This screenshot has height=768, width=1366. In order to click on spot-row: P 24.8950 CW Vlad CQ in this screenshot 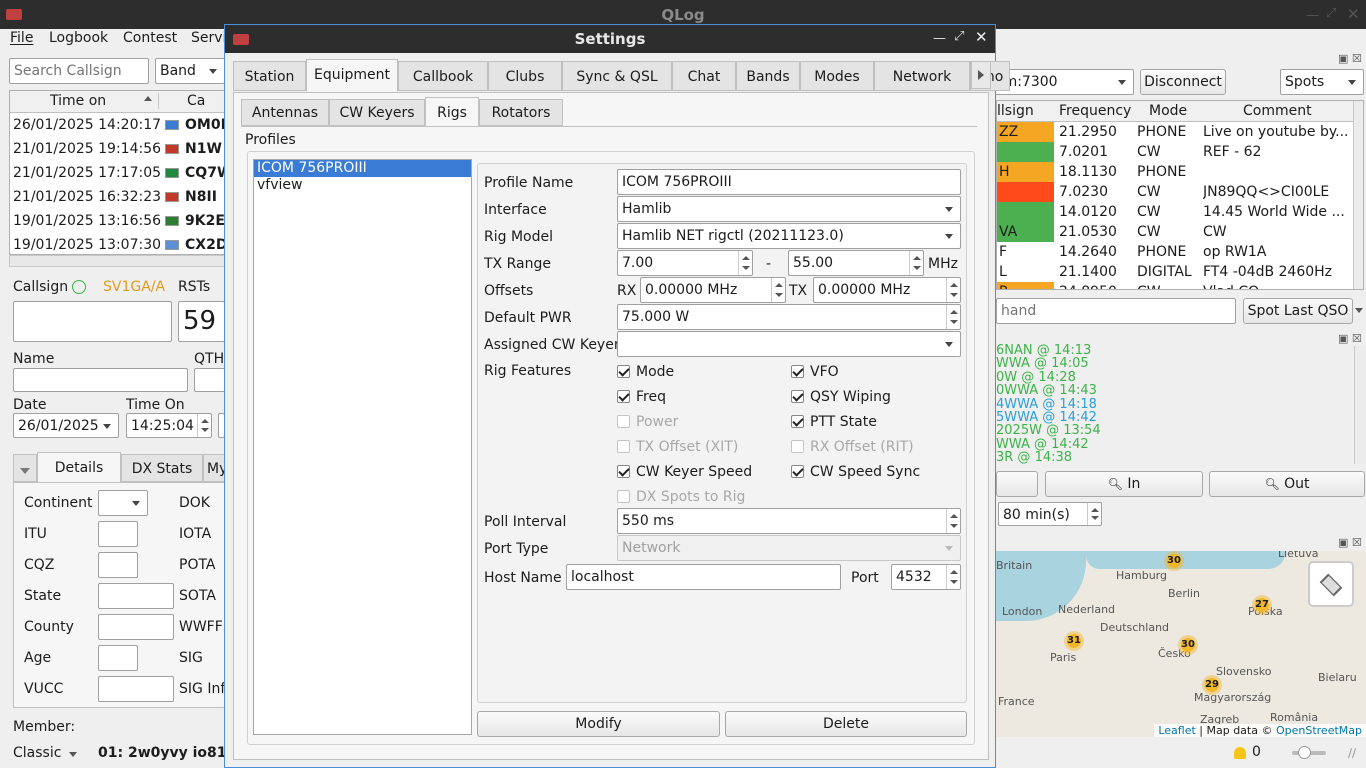, I will do `click(1175, 285)`.